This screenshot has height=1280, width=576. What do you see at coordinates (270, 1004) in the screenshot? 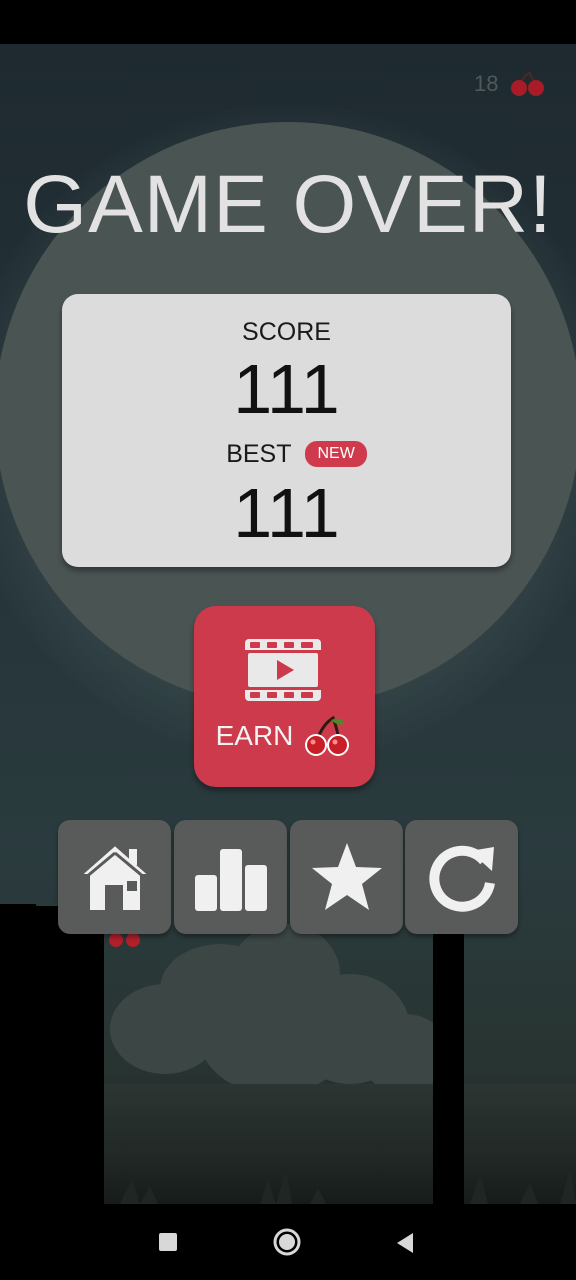
I see `cloud-background` at bounding box center [270, 1004].